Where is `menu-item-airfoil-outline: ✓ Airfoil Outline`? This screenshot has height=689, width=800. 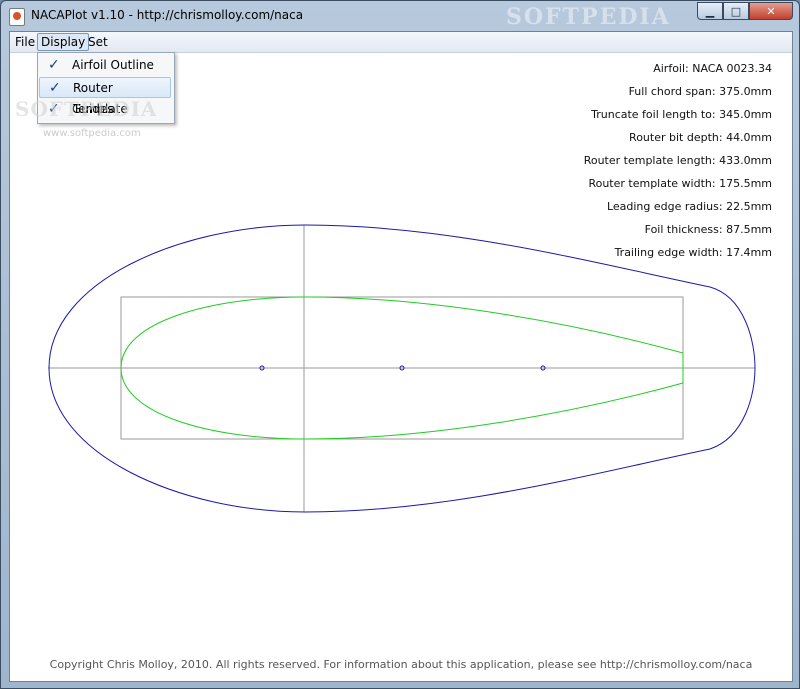 menu-item-airfoil-outline: ✓ Airfoil Outline is located at coordinates (105, 65).